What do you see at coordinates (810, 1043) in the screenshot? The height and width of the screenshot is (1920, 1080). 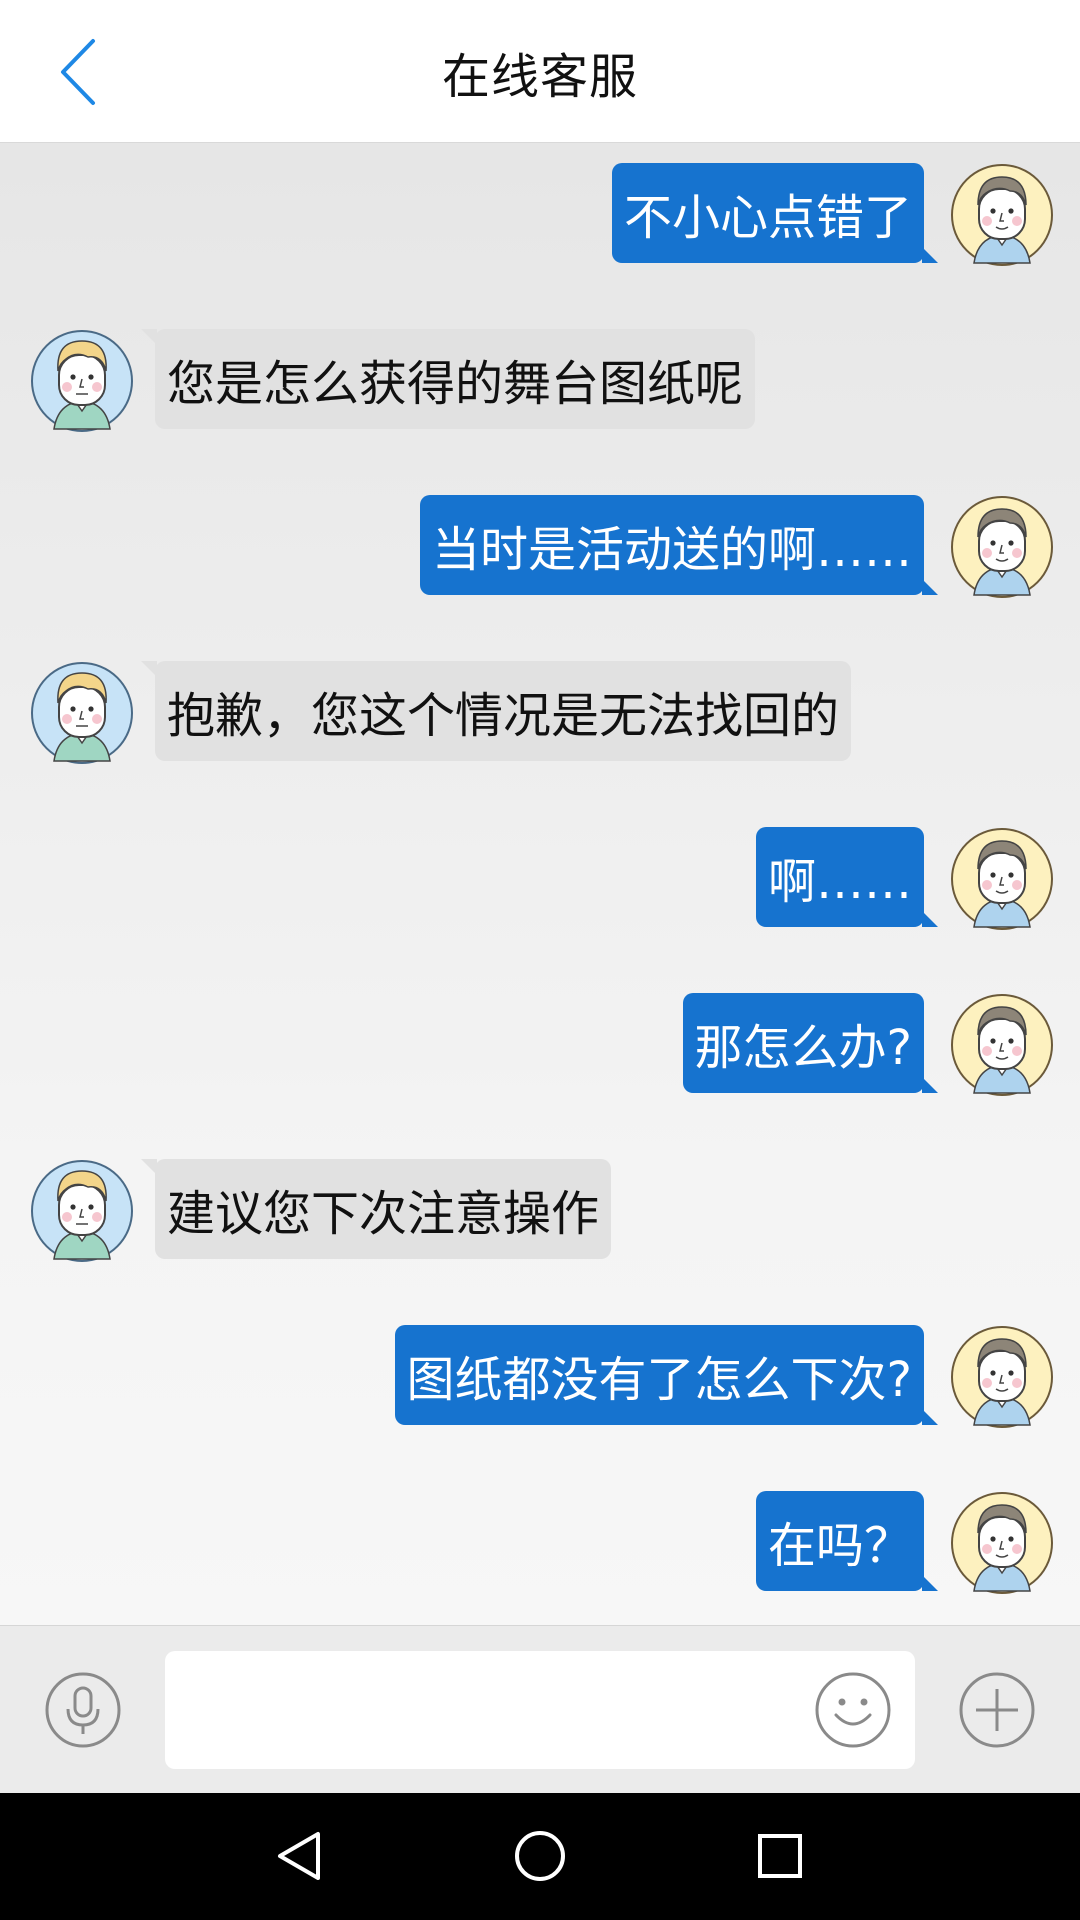 I see `sent-message-bubble: 那怎么办?` at bounding box center [810, 1043].